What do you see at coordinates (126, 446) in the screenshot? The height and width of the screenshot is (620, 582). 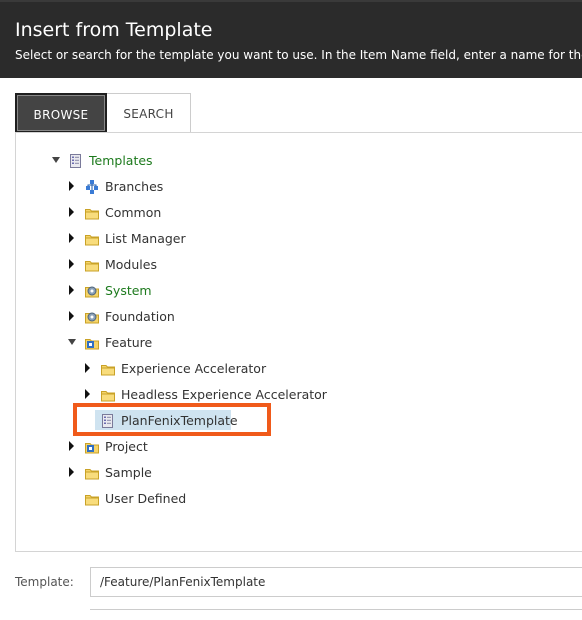 I see `tree-item-label: Project` at bounding box center [126, 446].